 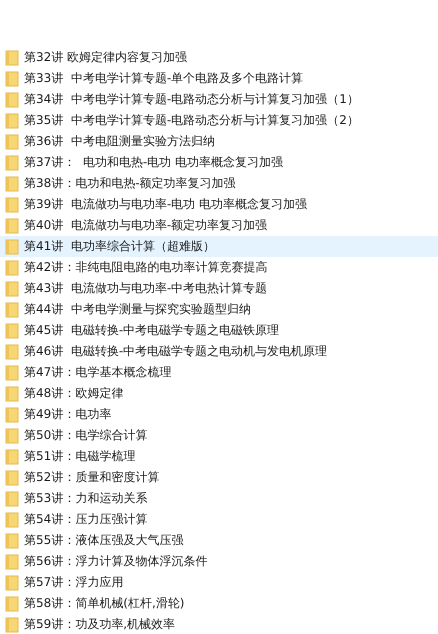 What do you see at coordinates (92, 477) in the screenshot?
I see `folder-name: 第52讲：质量和密度计算` at bounding box center [92, 477].